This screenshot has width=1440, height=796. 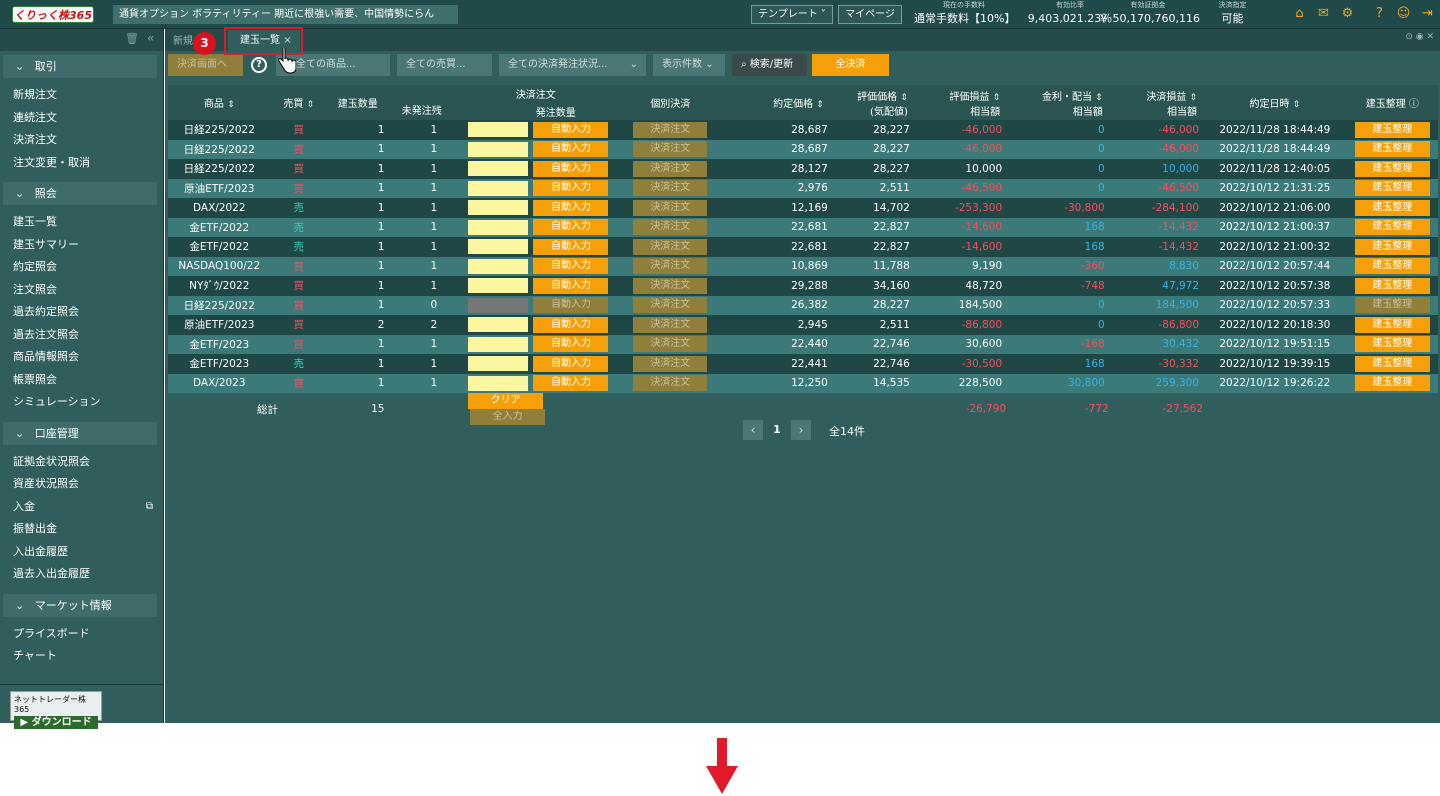 What do you see at coordinates (1156, 102) in the screenshot?
I see `col-settle-pl: 決済損益 ⇕ 相当額` at bounding box center [1156, 102].